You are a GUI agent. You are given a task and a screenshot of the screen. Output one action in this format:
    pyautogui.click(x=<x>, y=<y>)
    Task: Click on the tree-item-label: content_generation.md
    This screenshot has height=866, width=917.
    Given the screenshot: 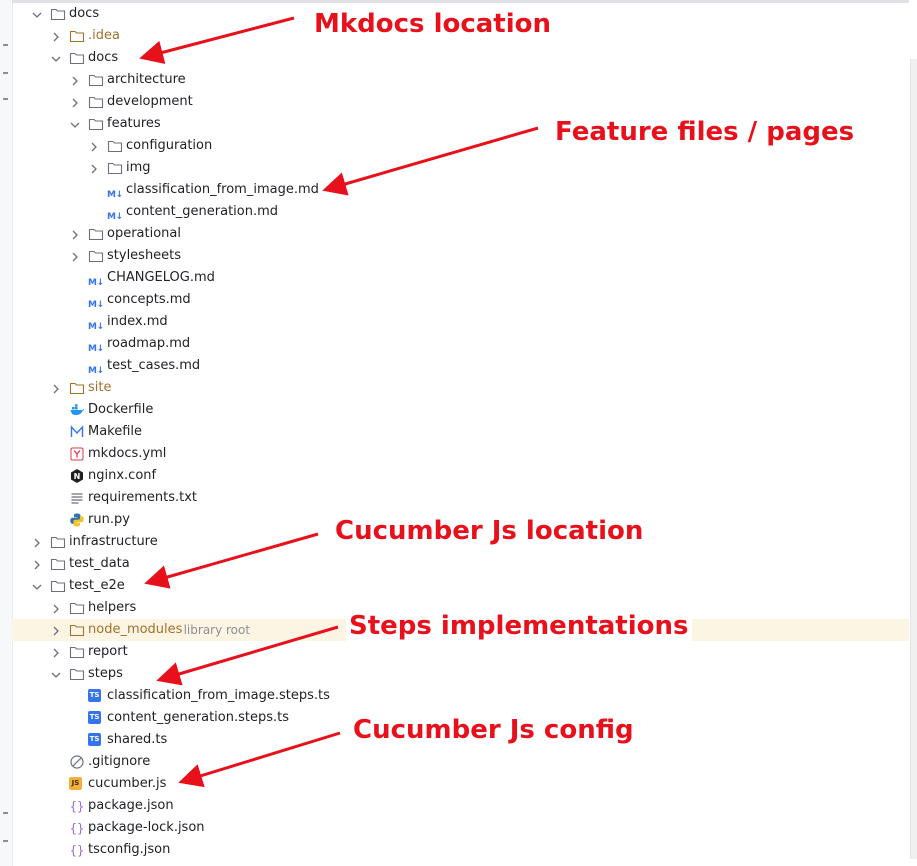 What is the action you would take?
    pyautogui.click(x=202, y=211)
    